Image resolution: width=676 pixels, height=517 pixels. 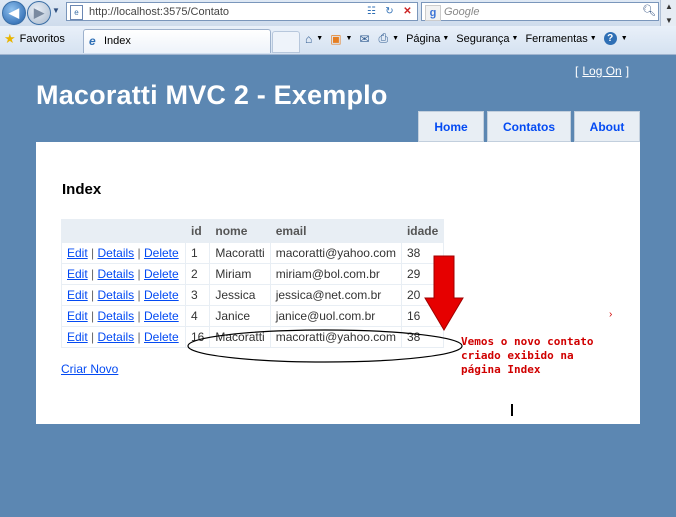 What do you see at coordinates (325, 346) in the screenshot?
I see `highlight-ellipse` at bounding box center [325, 346].